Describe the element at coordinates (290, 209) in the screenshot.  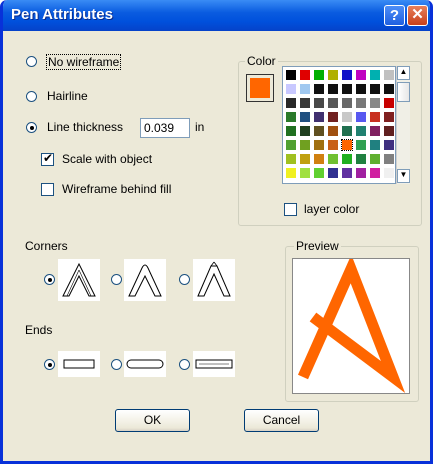
I see `layer-color-checkbox` at that location.